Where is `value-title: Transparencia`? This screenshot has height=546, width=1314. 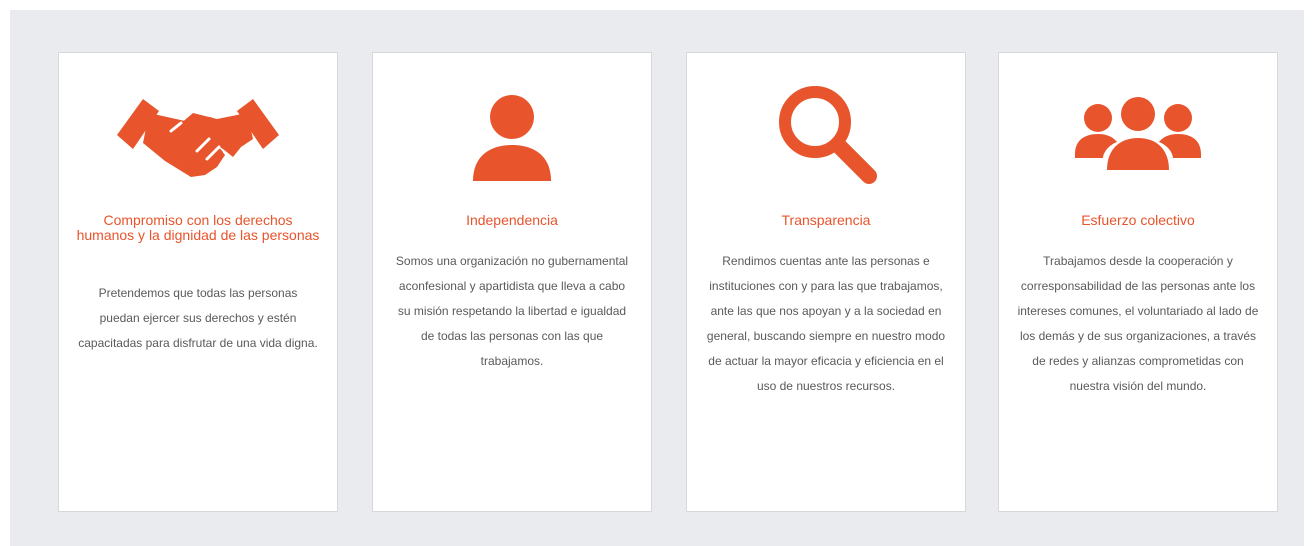
value-title: Transparencia is located at coordinates (826, 220).